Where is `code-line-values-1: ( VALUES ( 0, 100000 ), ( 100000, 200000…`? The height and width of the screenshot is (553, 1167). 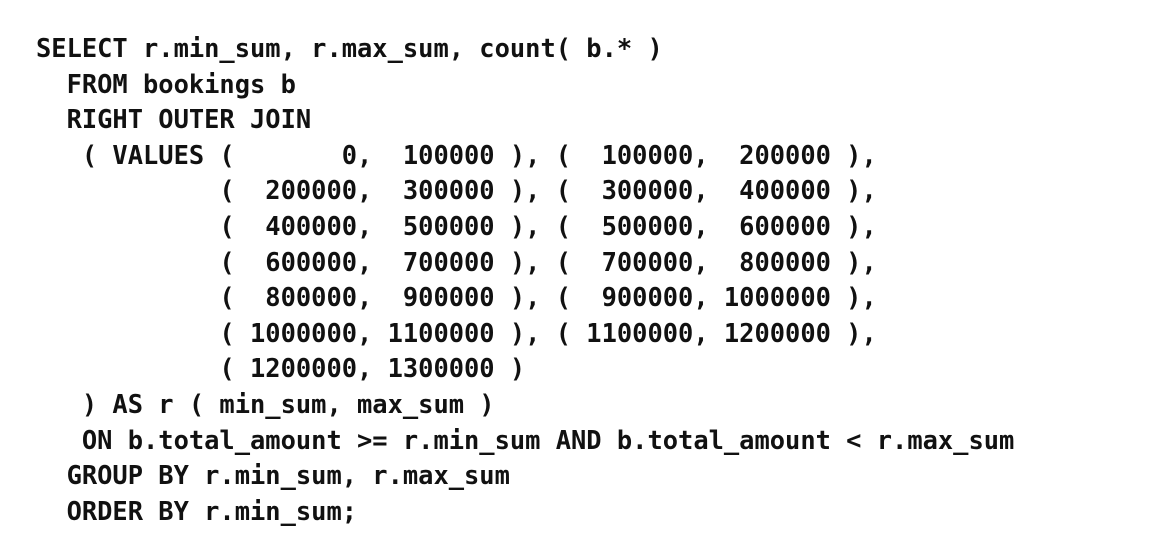 code-line-values-1: ( VALUES ( 0, 100000 ), ( 100000, 200000… is located at coordinates (456, 154).